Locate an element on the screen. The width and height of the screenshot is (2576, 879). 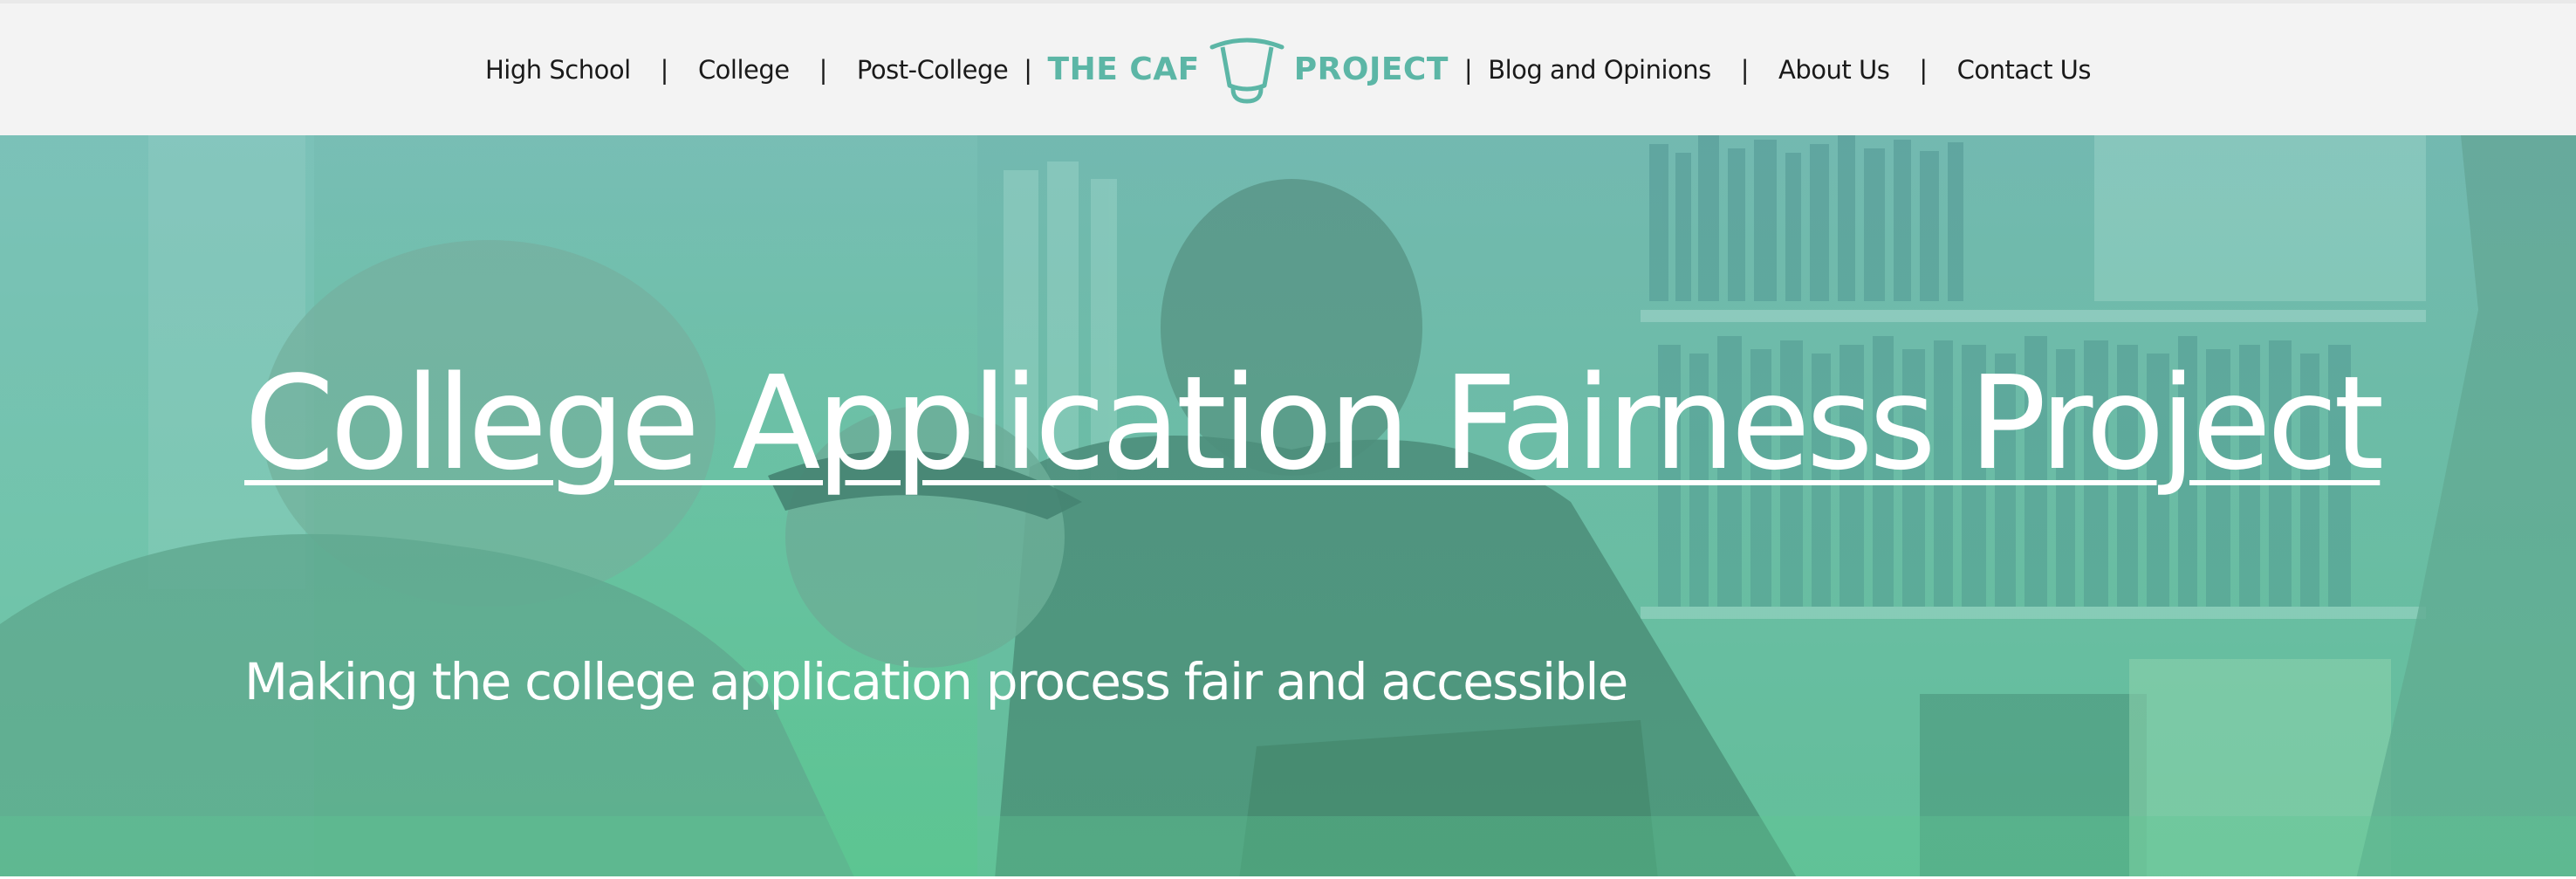
nav-about-us: About Us is located at coordinates (1834, 70).